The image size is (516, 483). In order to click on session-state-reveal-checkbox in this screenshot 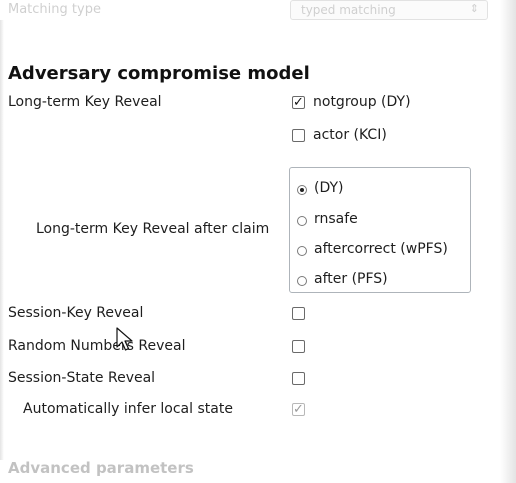, I will do `click(298, 378)`.